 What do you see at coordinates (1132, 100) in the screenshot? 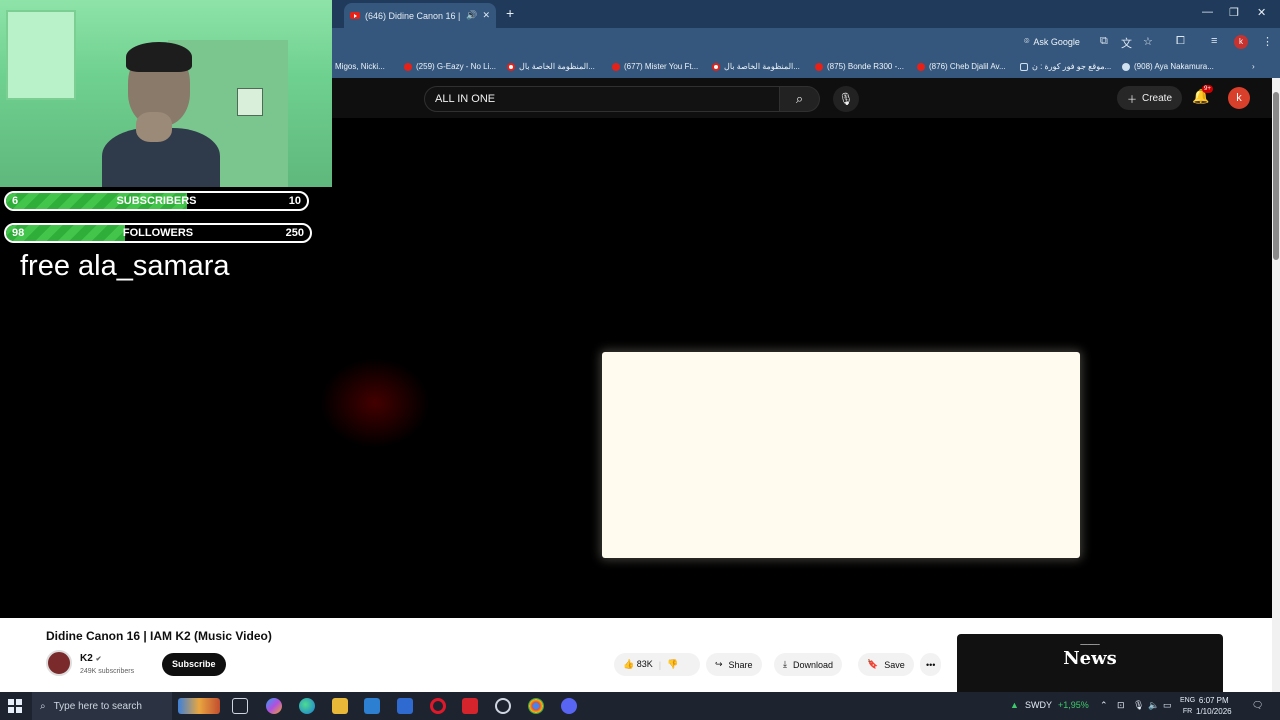
I see `plus-icon: ＋` at bounding box center [1132, 100].